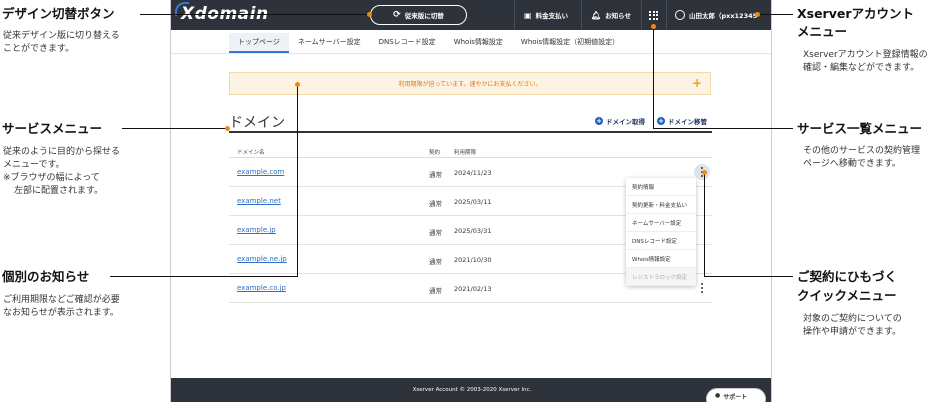 The image size is (949, 402). Describe the element at coordinates (723, 16) in the screenshot. I see `account-user-name: 山田太郎（pxx12345` at that location.